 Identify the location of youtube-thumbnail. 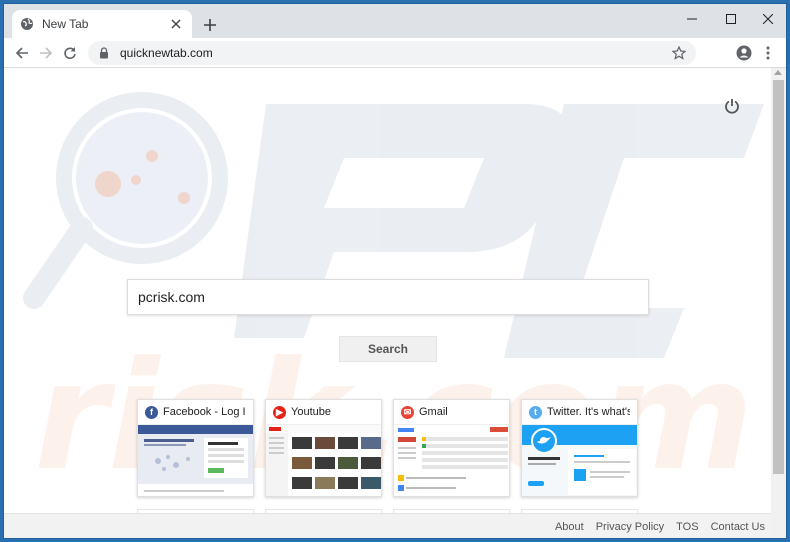
(323, 460).